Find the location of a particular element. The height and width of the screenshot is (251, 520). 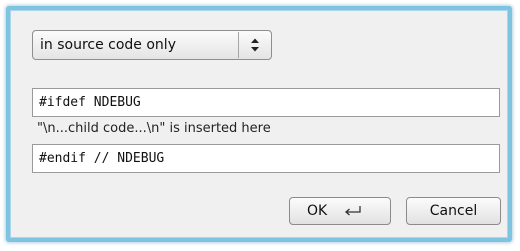

ok-button-label: OK is located at coordinates (317, 211).